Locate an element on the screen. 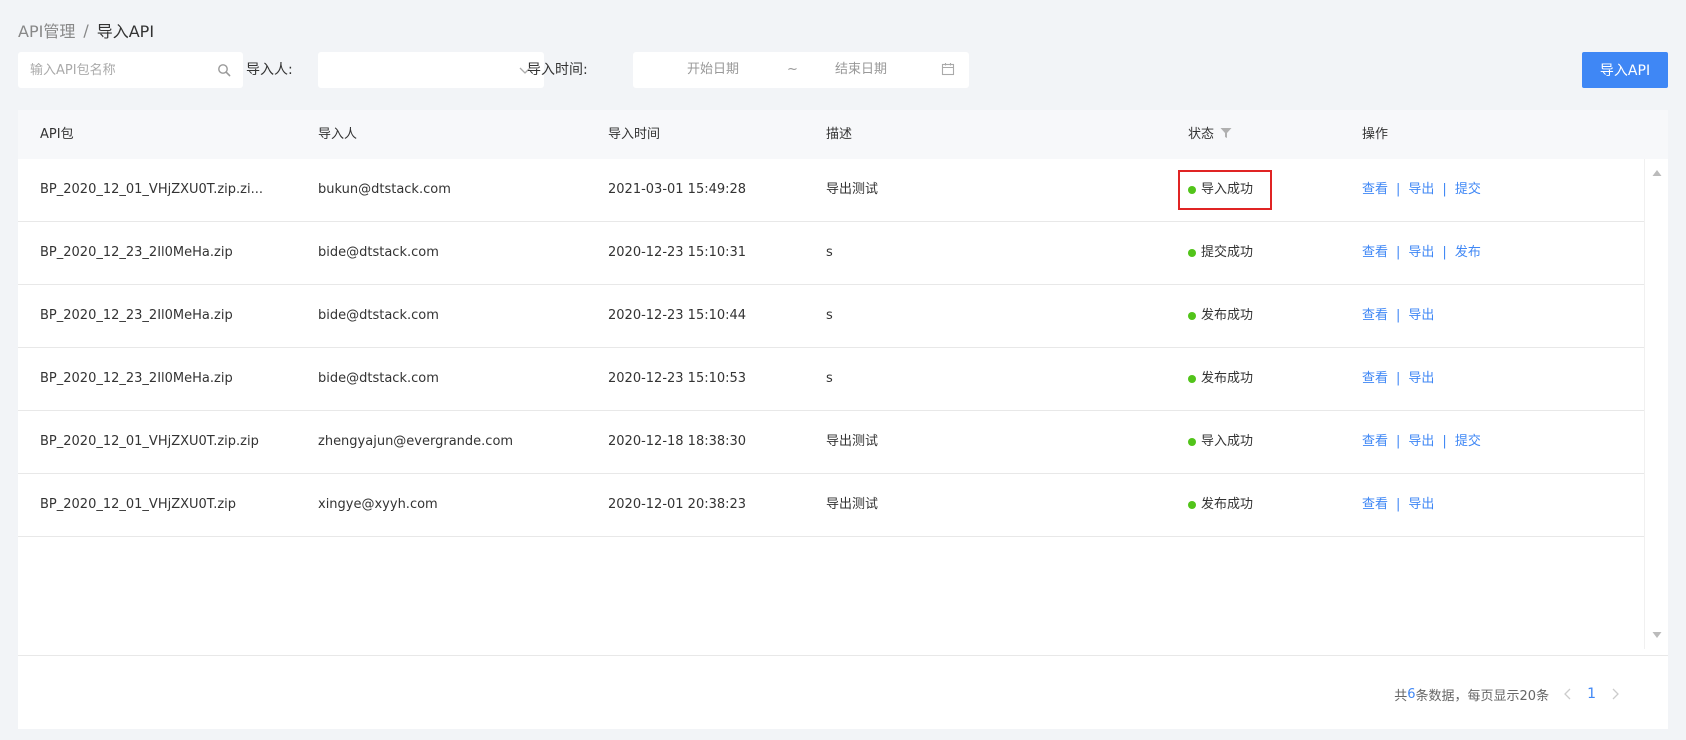 The width and height of the screenshot is (1686, 740). op-link: 发布 is located at coordinates (1468, 252).